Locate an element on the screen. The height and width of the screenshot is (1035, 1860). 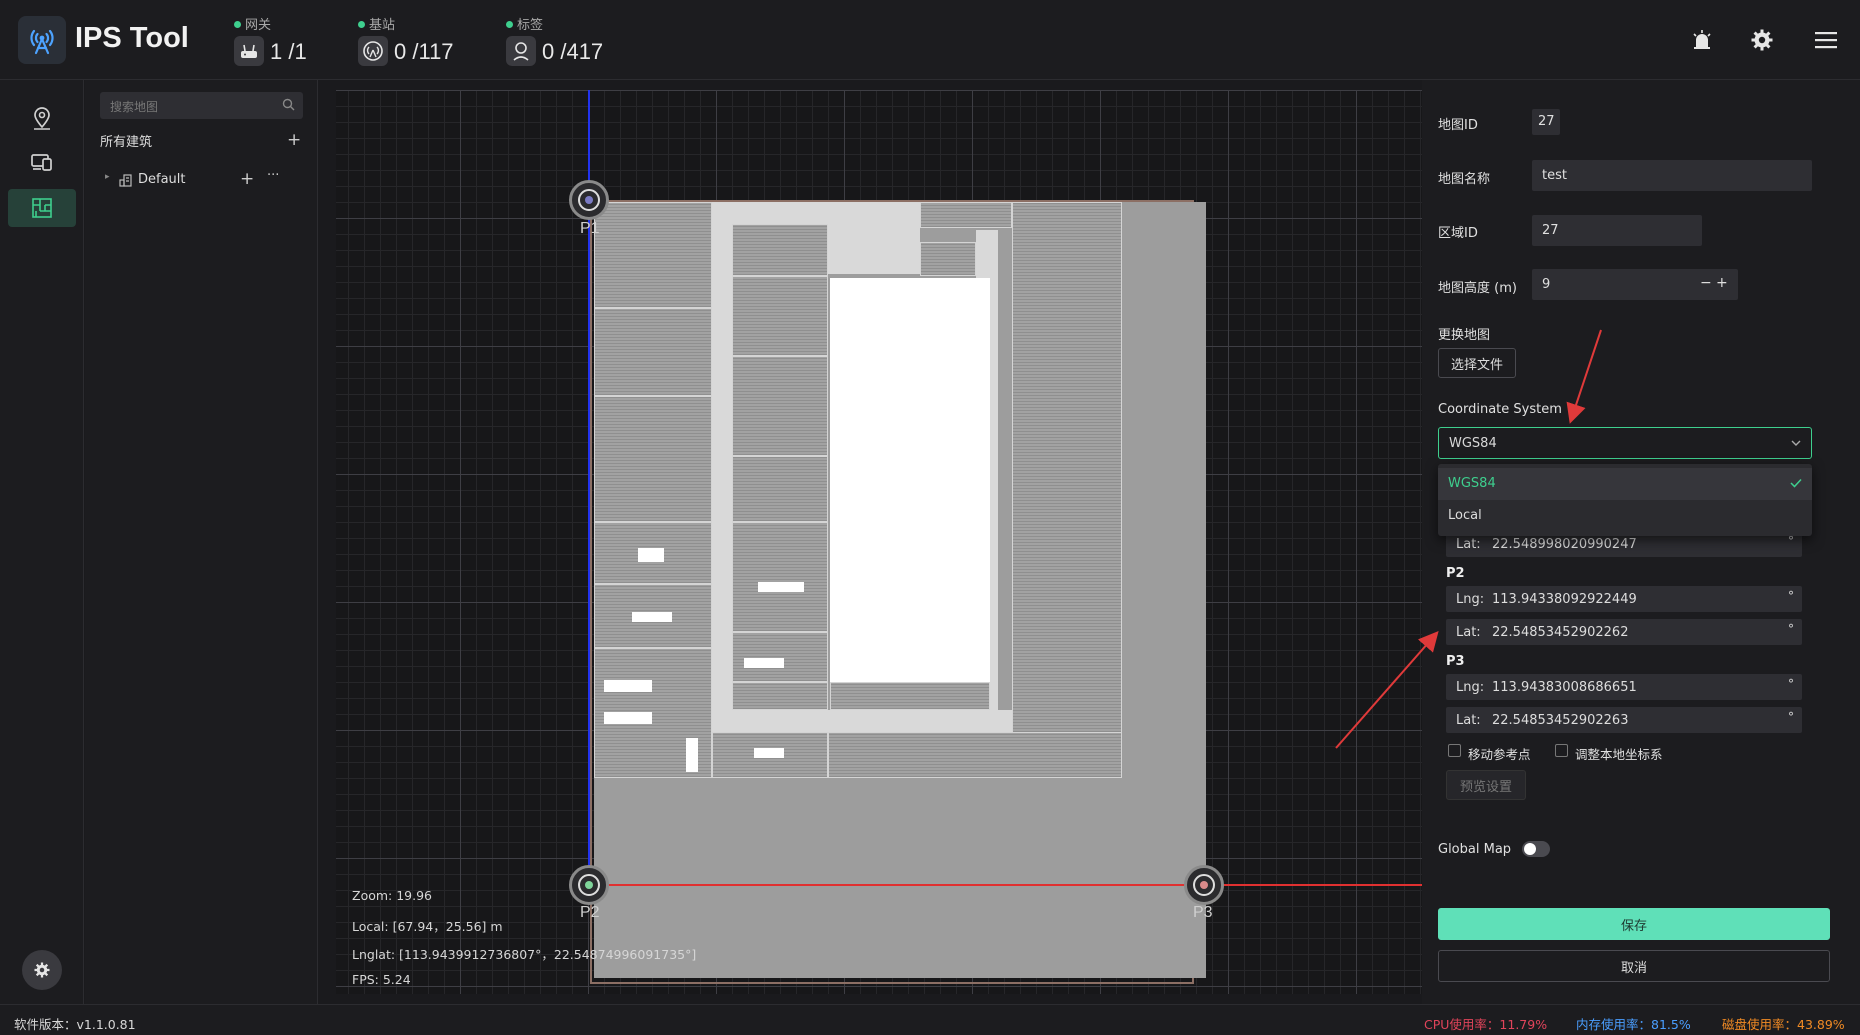
annotation-arrows is located at coordinates (1468, 539).